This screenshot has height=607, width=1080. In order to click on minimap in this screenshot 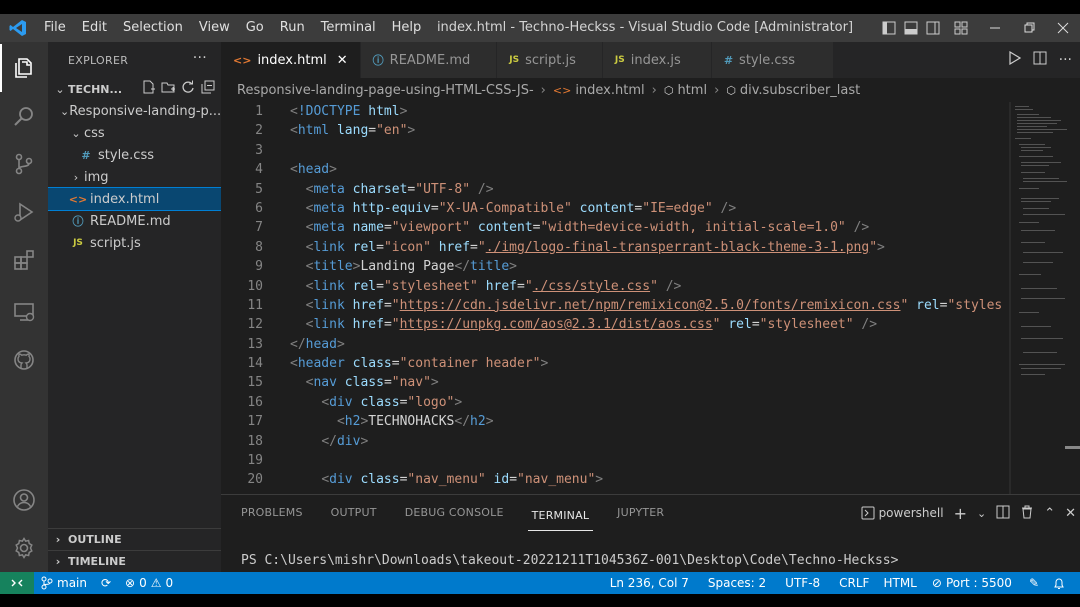, I will do `click(1042, 298)`.